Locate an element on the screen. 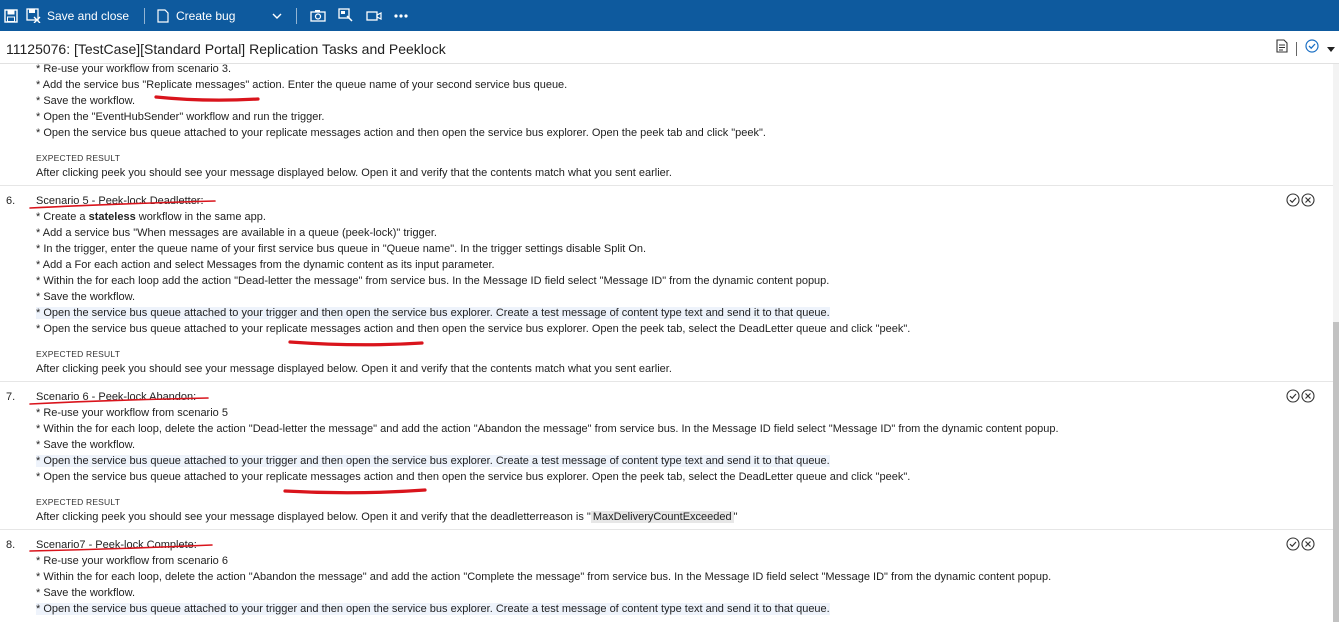 The height and width of the screenshot is (622, 1339). step-number: 8. is located at coordinates (11, 545).